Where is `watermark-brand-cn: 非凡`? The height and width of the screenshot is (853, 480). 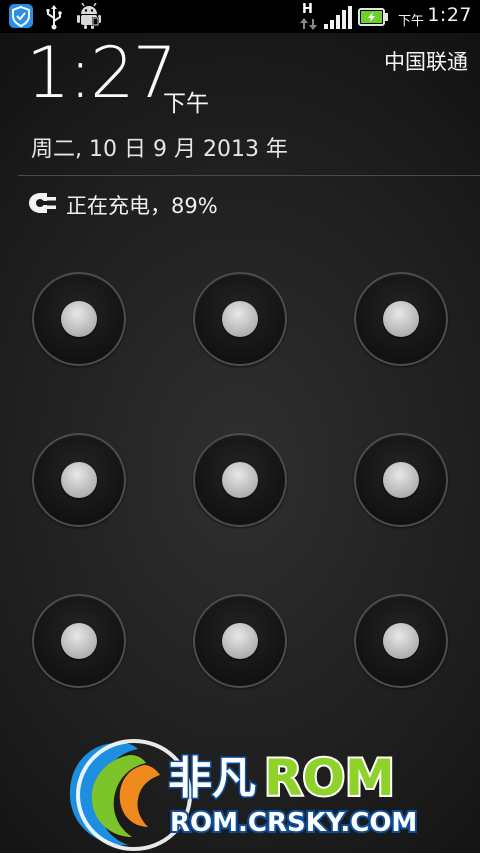 watermark-brand-cn: 非凡 is located at coordinates (212, 778).